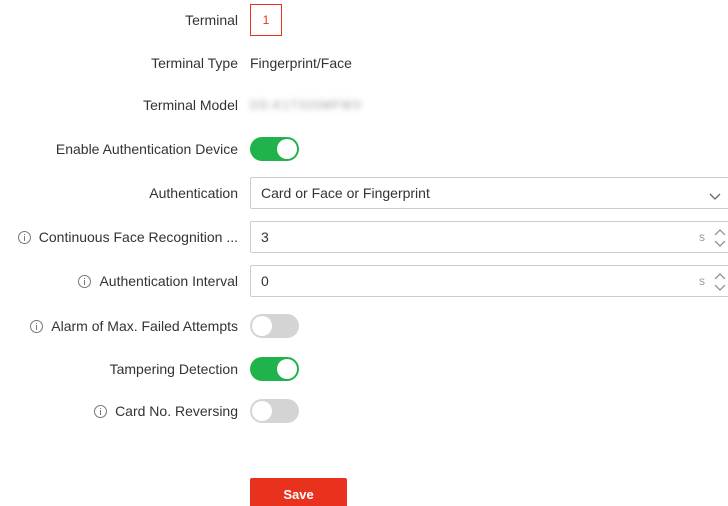  I want to click on authentication-interval-value: 0, so click(265, 281).